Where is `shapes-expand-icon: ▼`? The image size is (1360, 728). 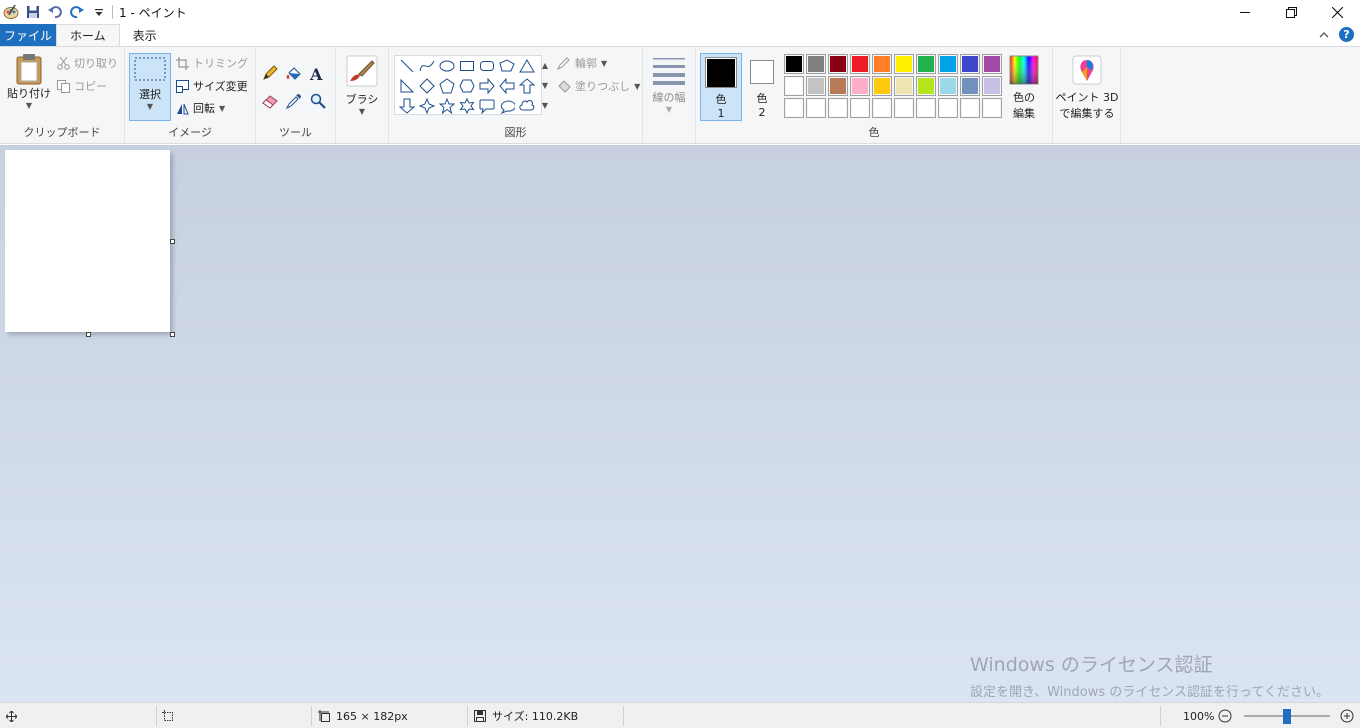
shapes-expand-icon: ▼ is located at coordinates (545, 105).